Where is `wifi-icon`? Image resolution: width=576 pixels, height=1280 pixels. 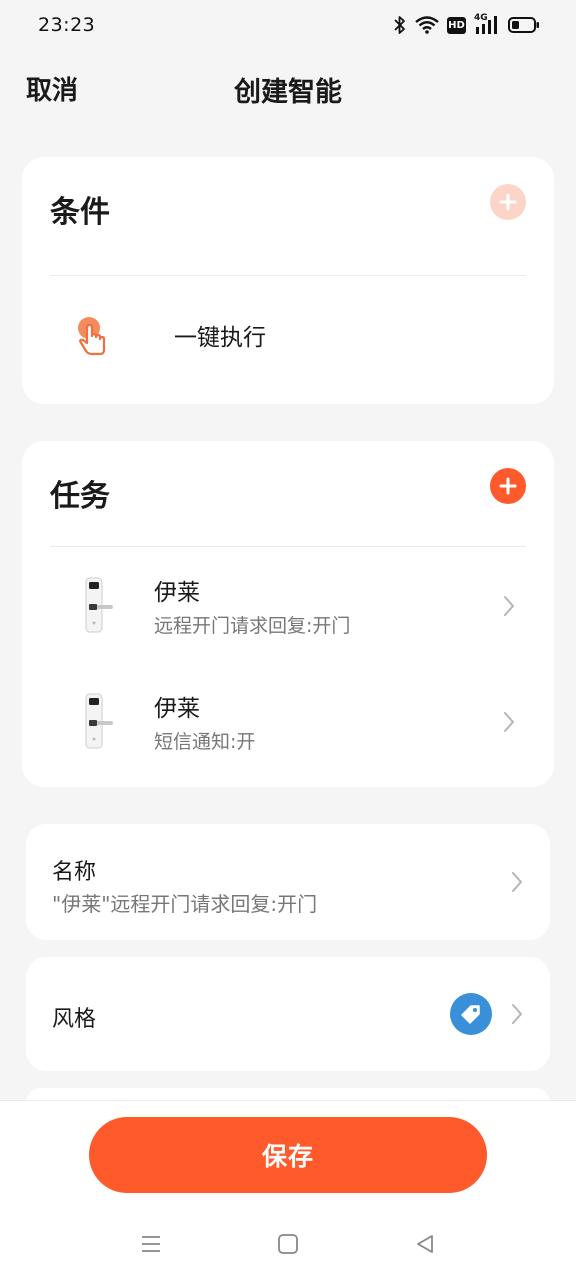 wifi-icon is located at coordinates (427, 25).